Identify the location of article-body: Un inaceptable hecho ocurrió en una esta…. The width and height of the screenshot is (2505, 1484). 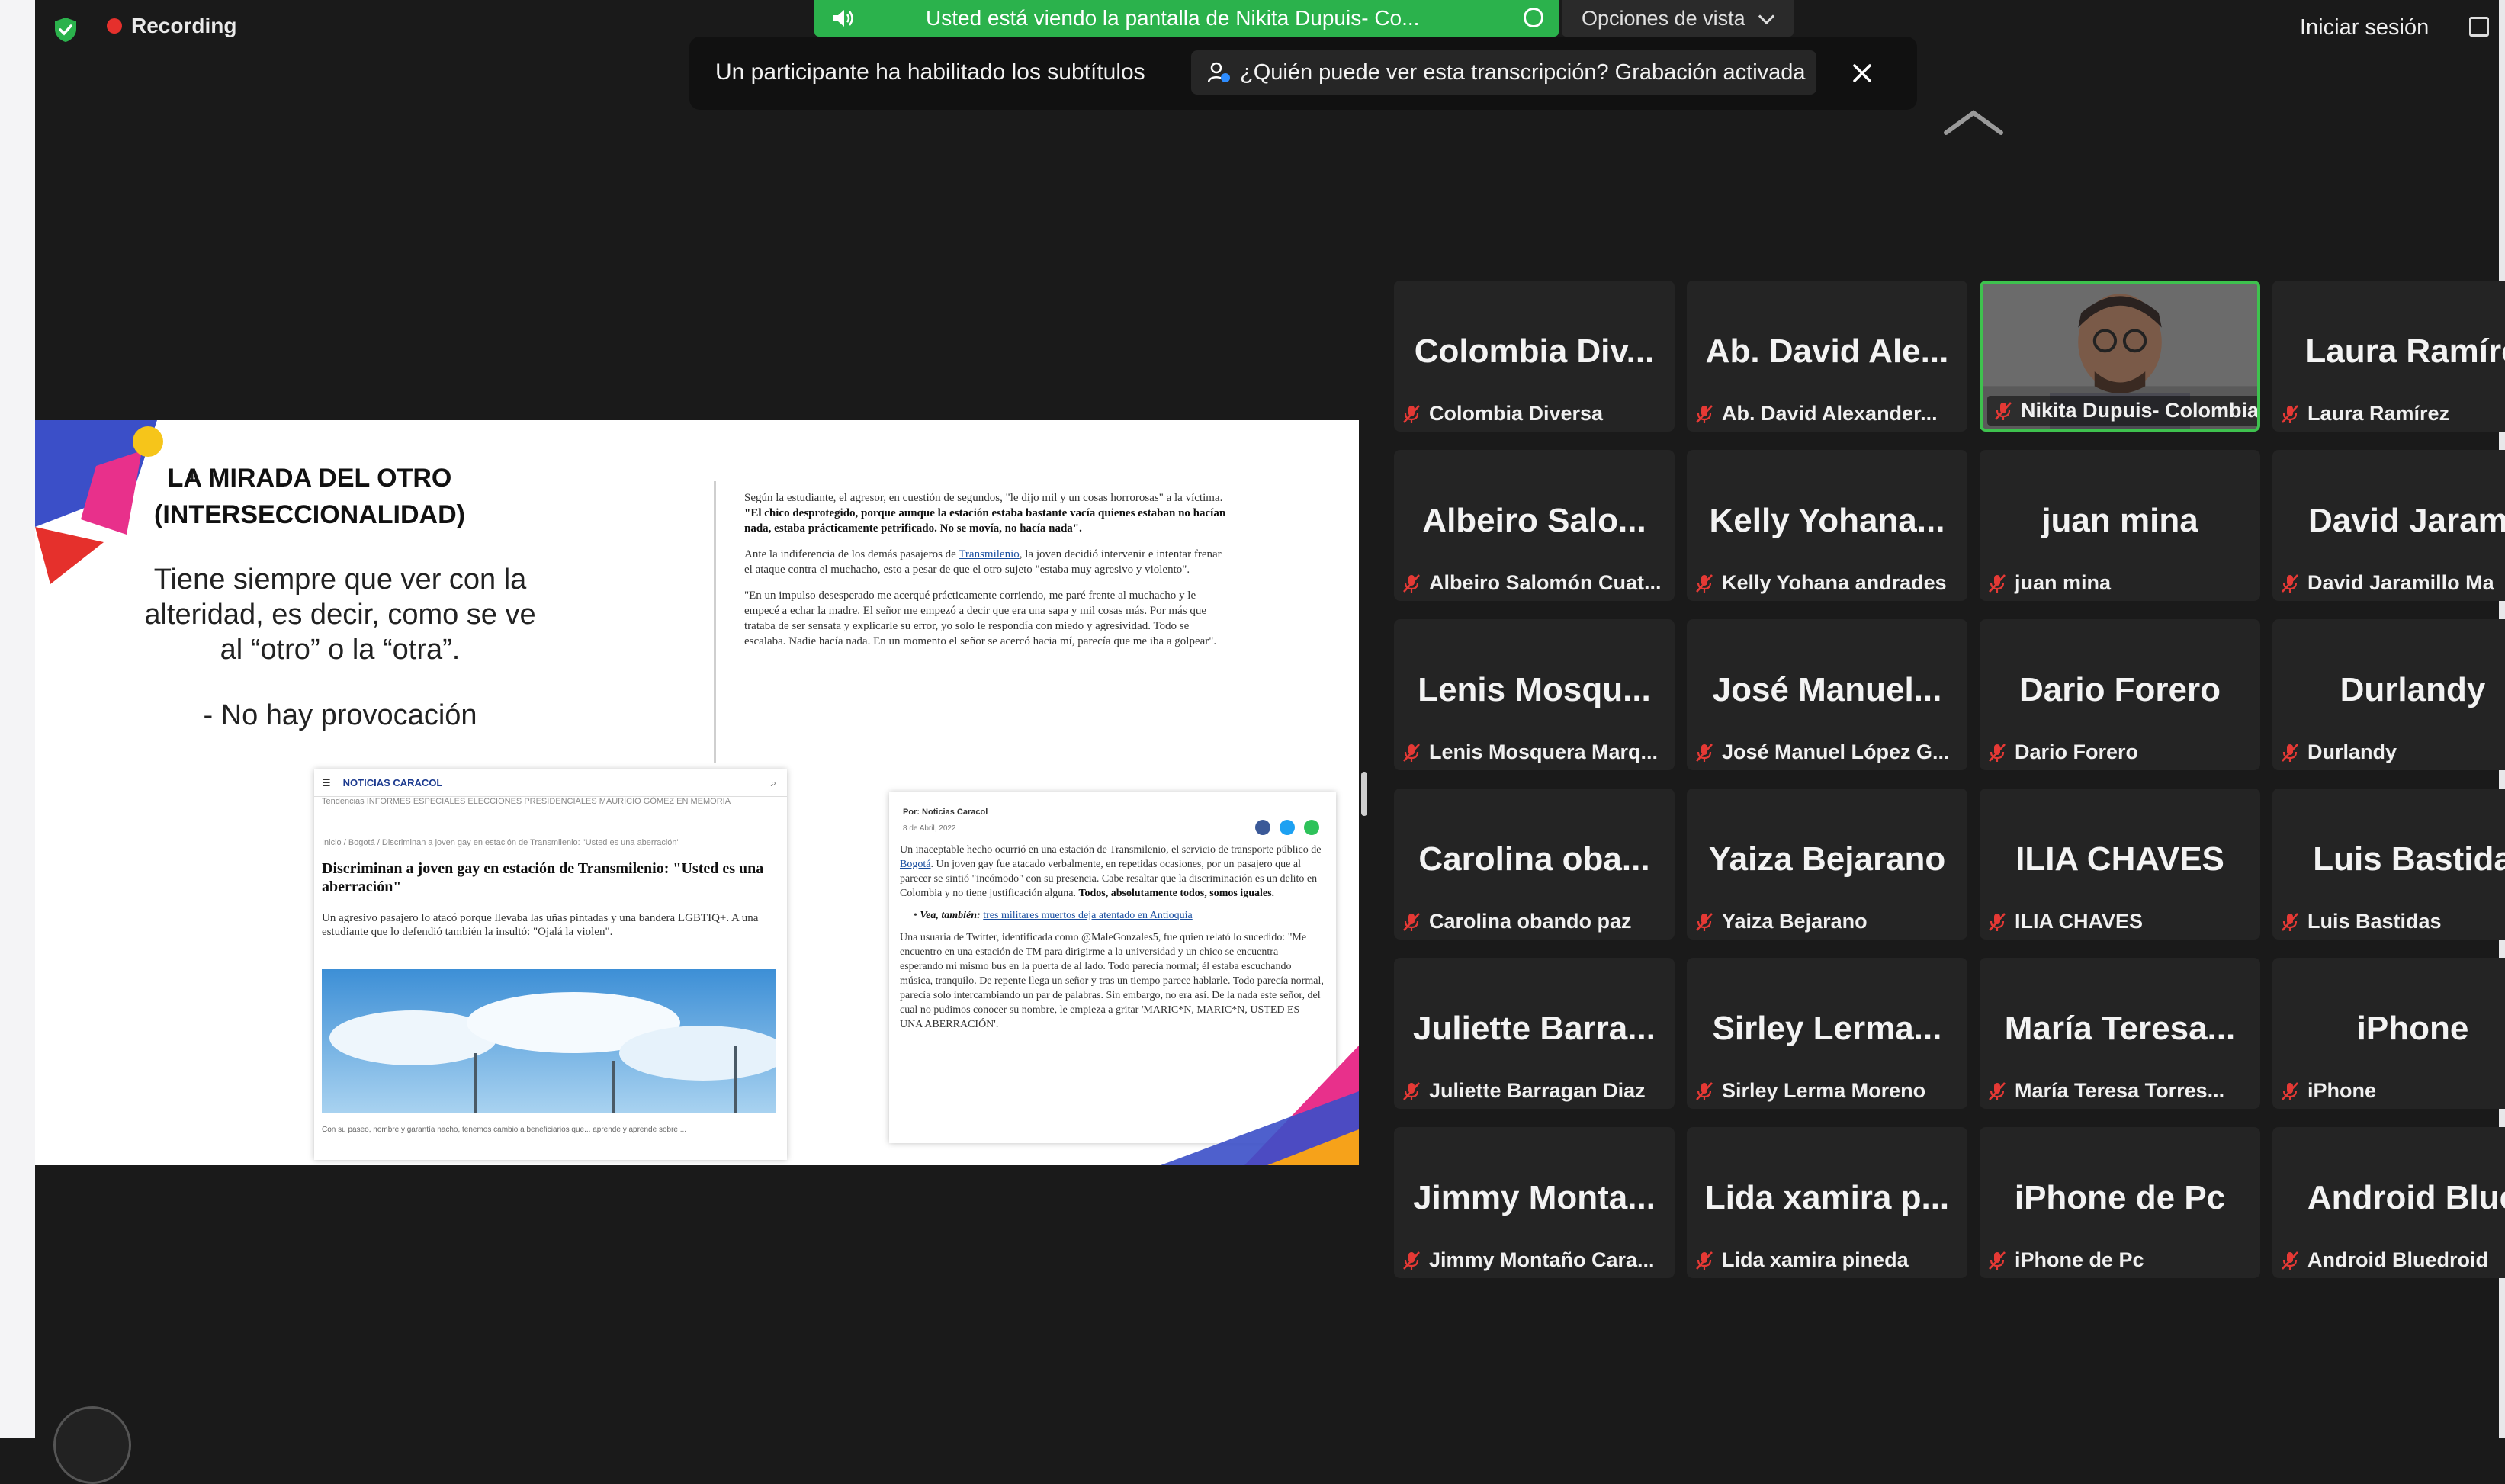
(1112, 937).